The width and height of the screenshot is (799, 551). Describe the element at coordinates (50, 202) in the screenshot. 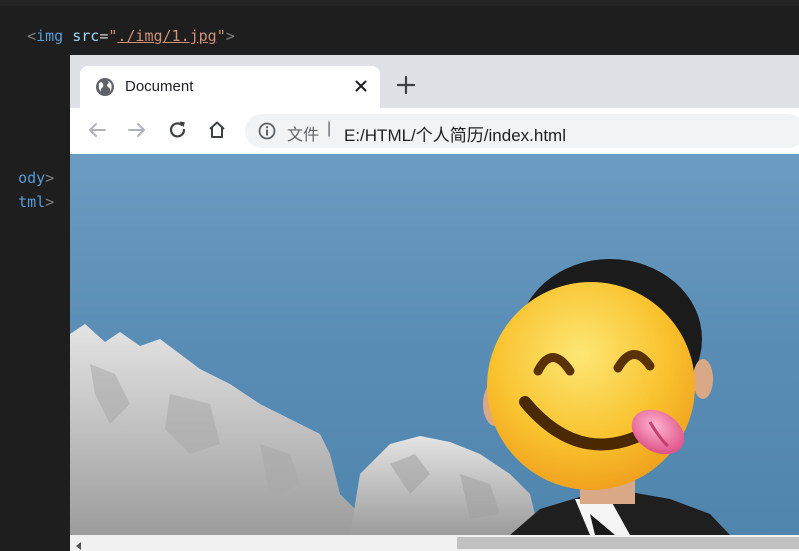

I see `html-tag-bracket: >` at that location.